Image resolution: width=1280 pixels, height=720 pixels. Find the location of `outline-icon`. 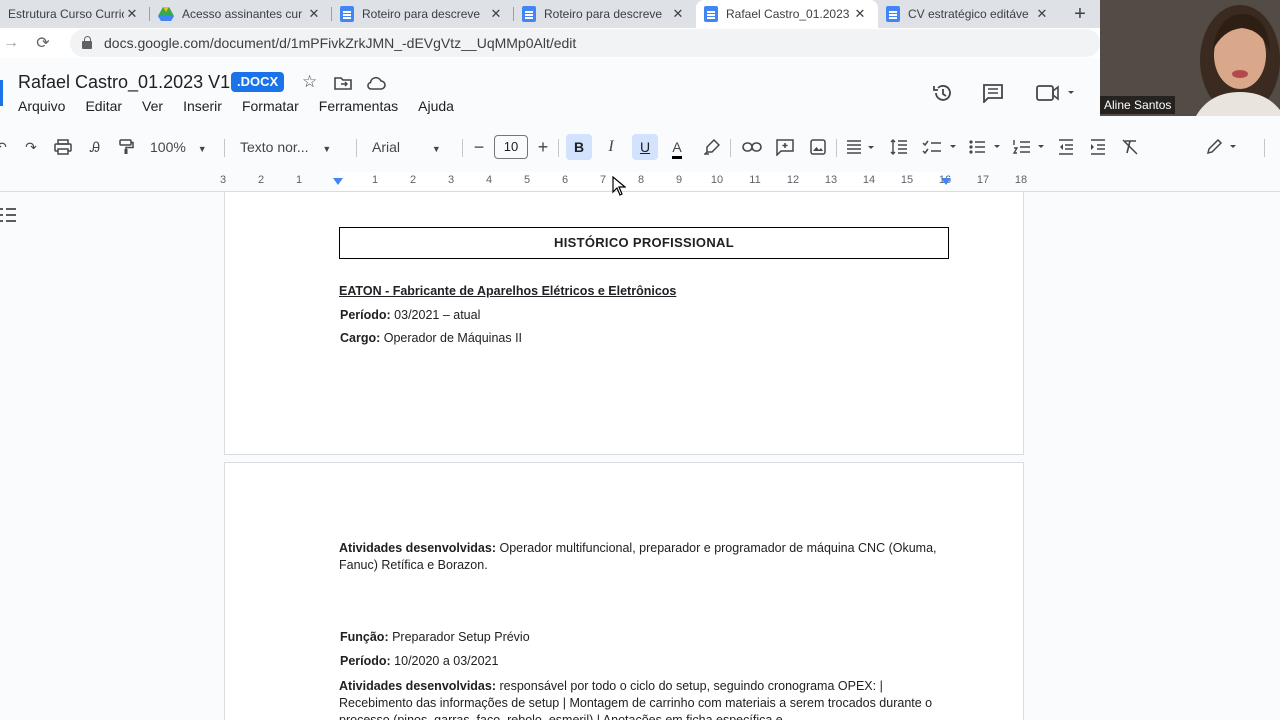

outline-icon is located at coordinates (8, 215).